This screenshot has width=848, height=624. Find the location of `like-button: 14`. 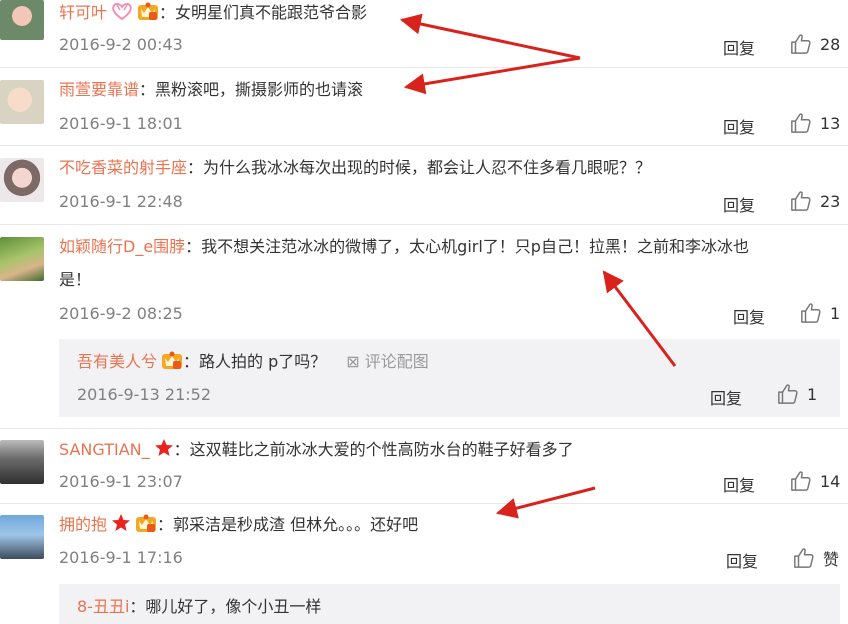

like-button: 14 is located at coordinates (815, 481).